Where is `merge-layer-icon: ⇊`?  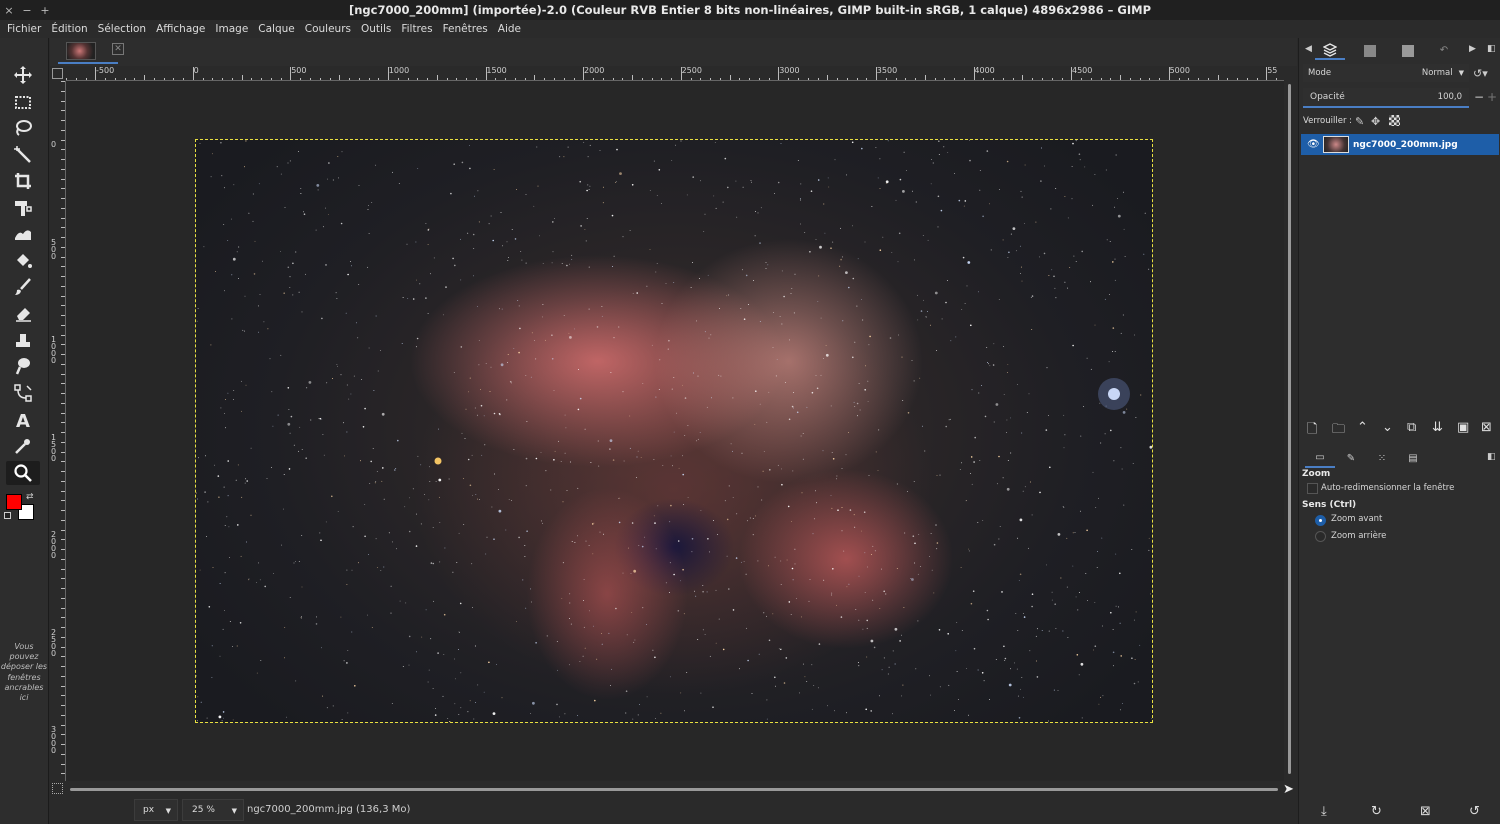
merge-layer-icon: ⇊ is located at coordinates (1437, 427).